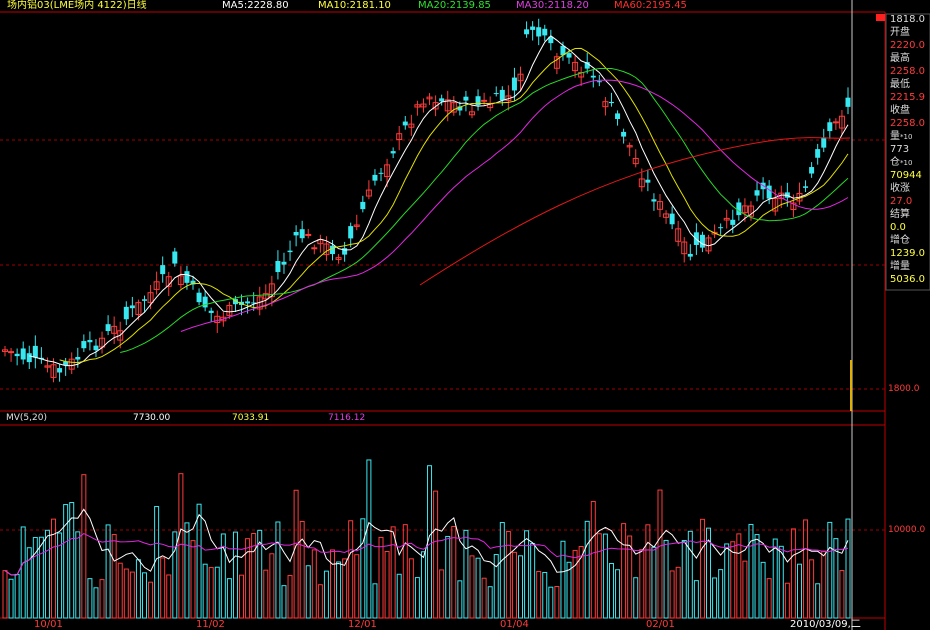 The width and height of the screenshot is (930, 630). Describe the element at coordinates (77, 5) in the screenshot. I see `chart-title: 场内铝03(LME场内 4122)日线` at that location.